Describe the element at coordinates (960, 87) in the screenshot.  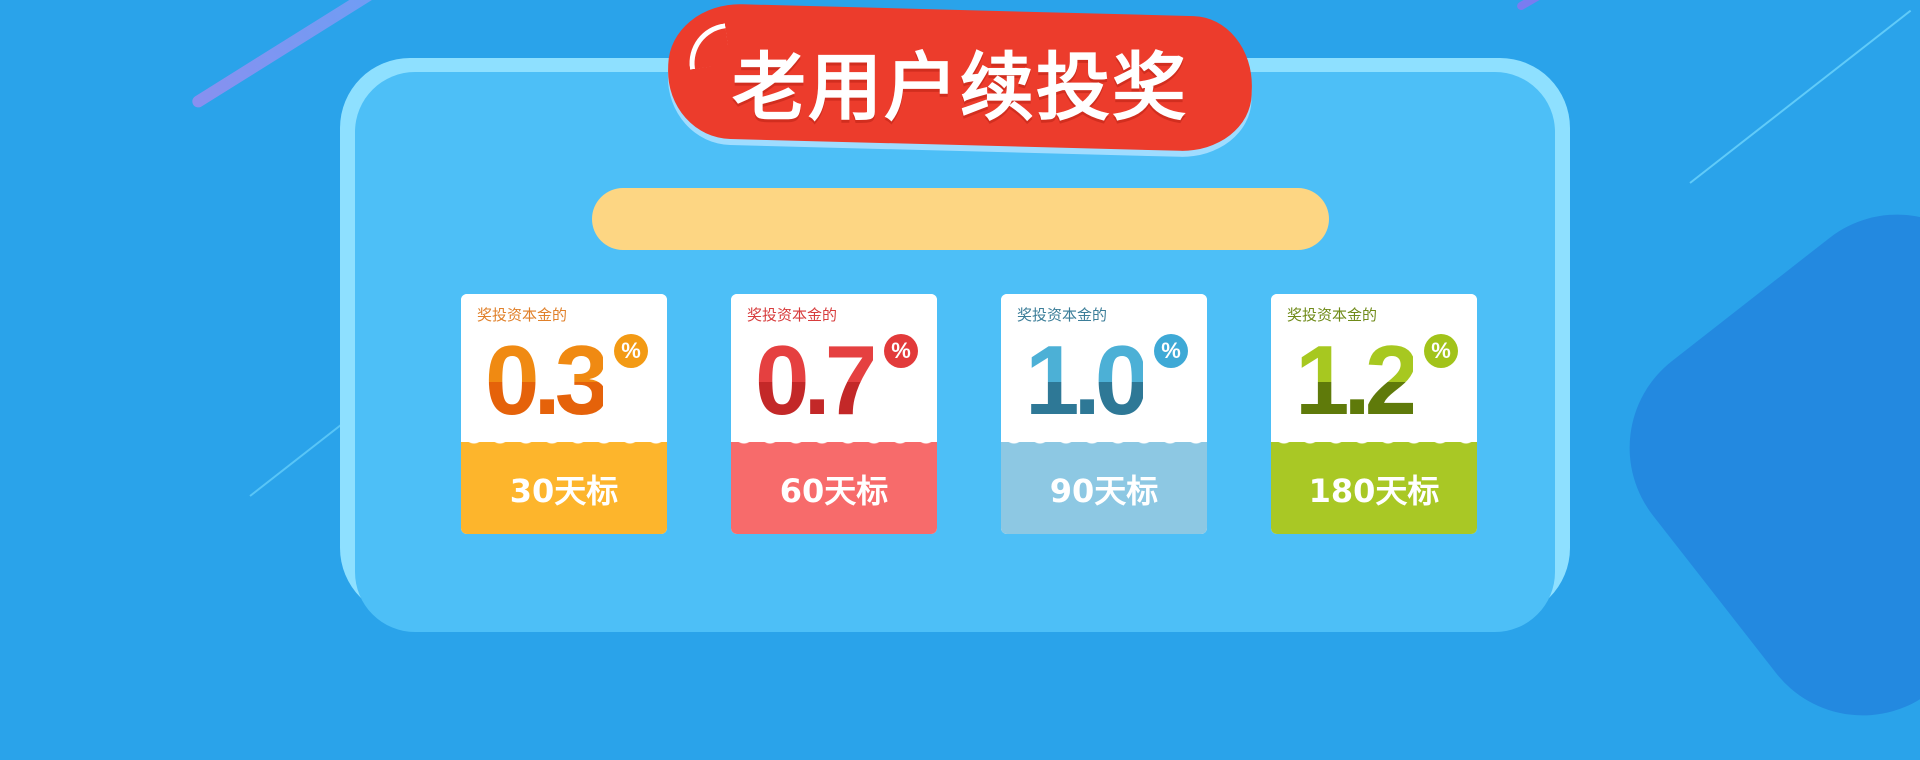
I see `page-title: 老用户续投奖` at that location.